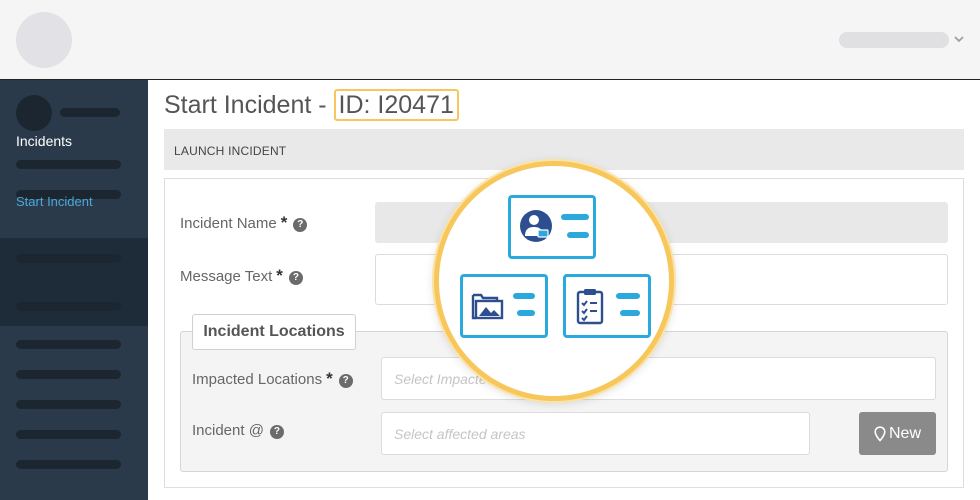  Describe the element at coordinates (536, 226) in the screenshot. I see `person-briefcase-icon` at that location.